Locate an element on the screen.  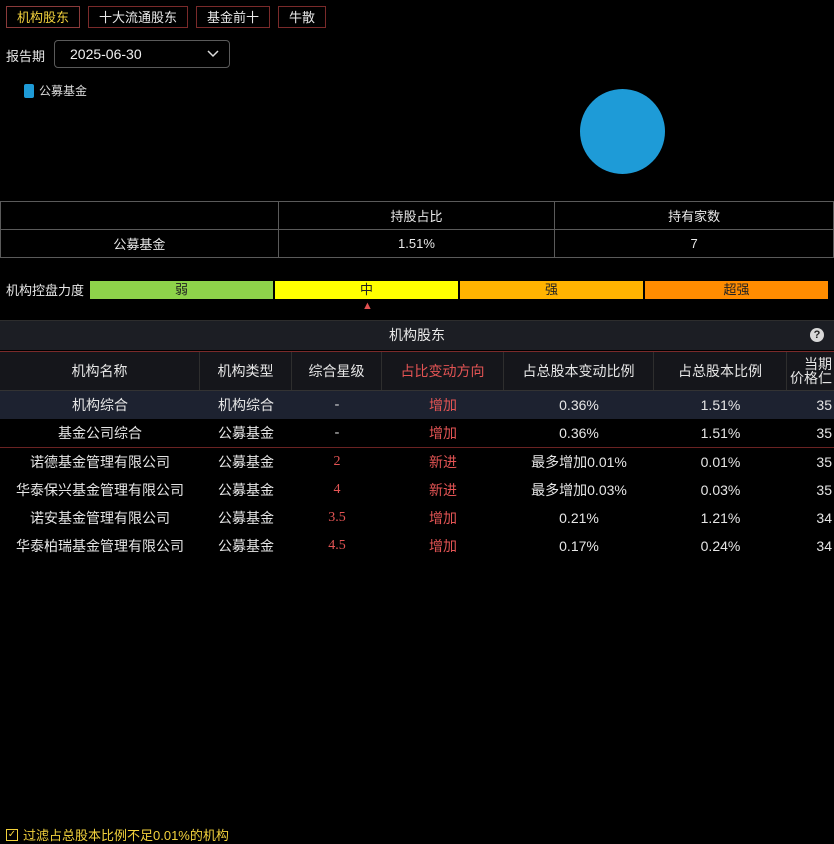
summary-ratio: 1.51% is located at coordinates (416, 243).